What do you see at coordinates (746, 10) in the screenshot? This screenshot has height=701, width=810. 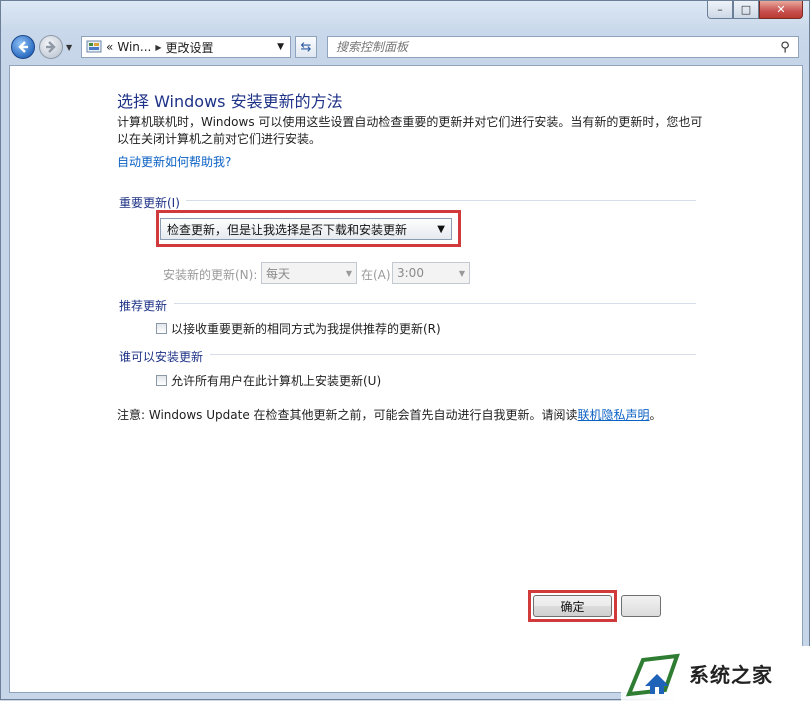 I see `maximize-button: □` at bounding box center [746, 10].